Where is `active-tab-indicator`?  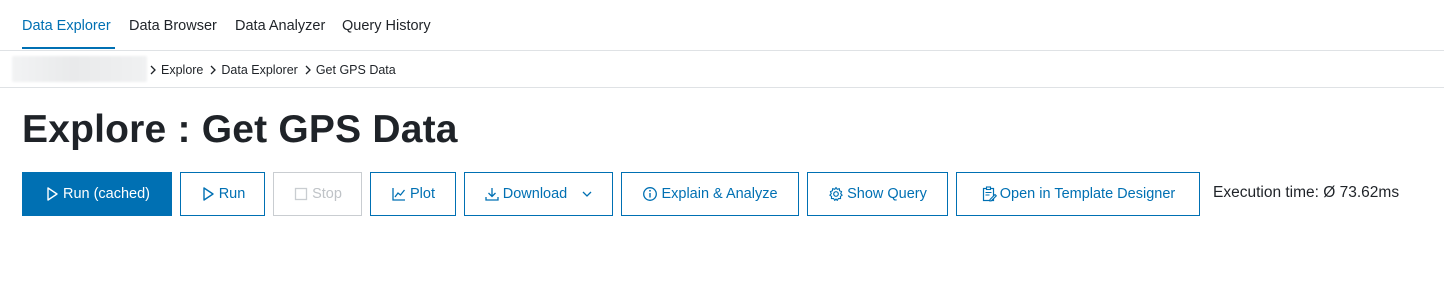
active-tab-indicator is located at coordinates (68, 48).